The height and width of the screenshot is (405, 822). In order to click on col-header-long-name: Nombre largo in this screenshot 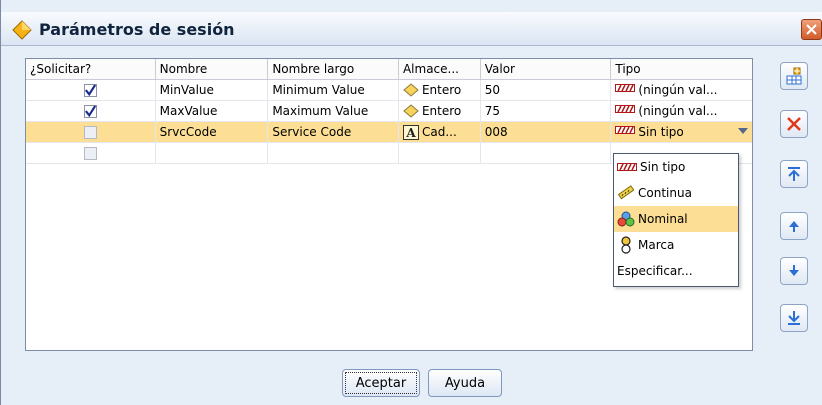, I will do `click(333, 69)`.